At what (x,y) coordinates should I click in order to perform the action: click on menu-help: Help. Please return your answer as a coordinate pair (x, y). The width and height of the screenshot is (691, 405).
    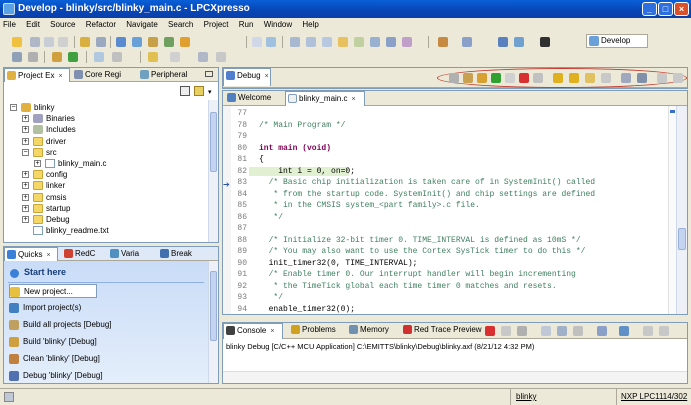
    Looking at the image, I should click on (310, 24).